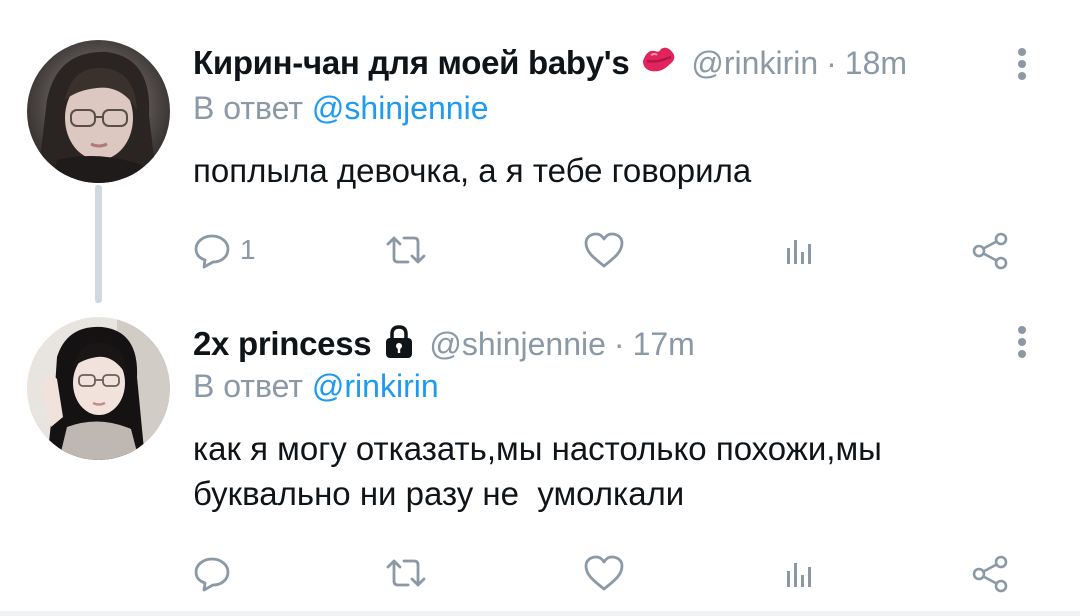 The height and width of the screenshot is (616, 1080). I want to click on timestamp: 18m, so click(876, 63).